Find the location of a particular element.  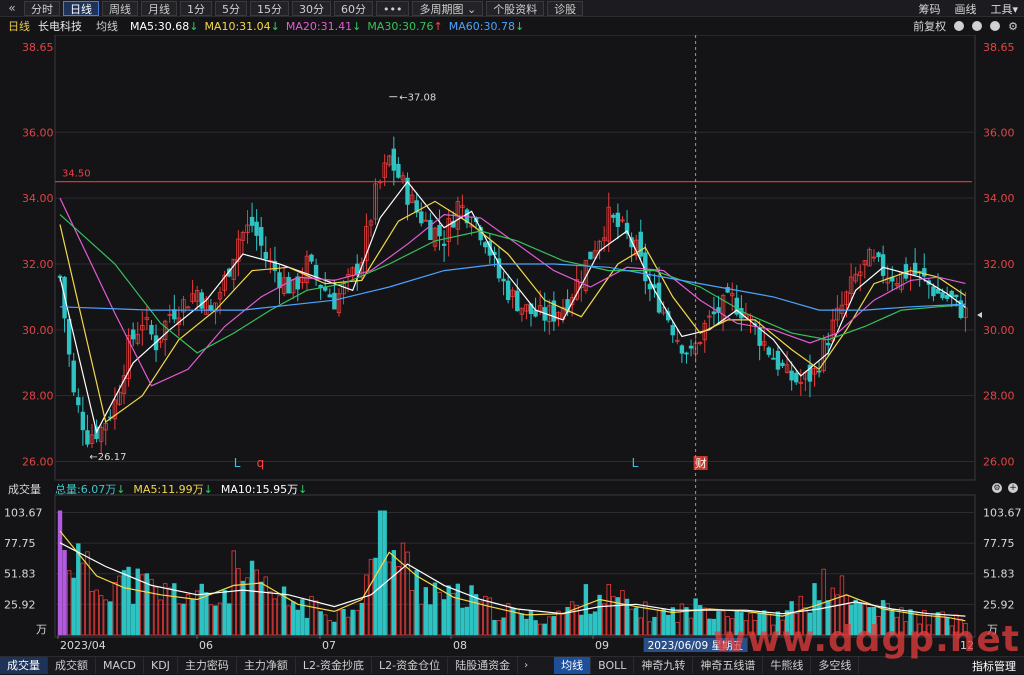

x-axis-label-3: 08 is located at coordinates (460, 645).